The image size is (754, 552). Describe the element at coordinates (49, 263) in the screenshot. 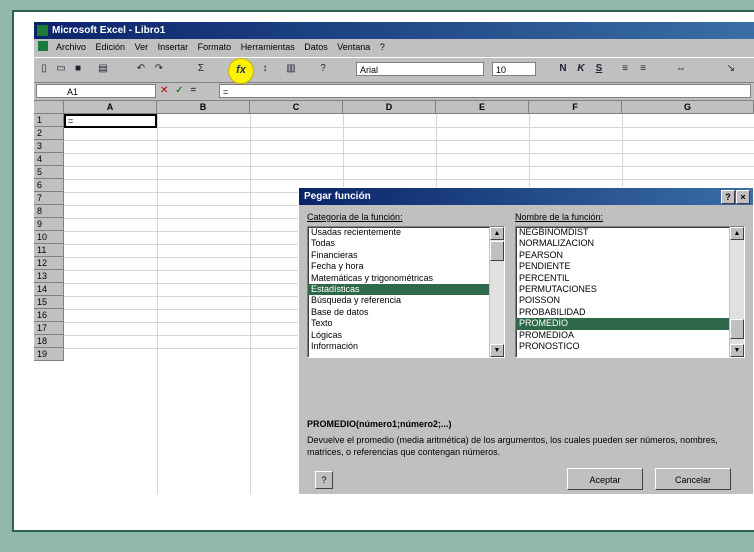

I see `row-header: 12` at that location.